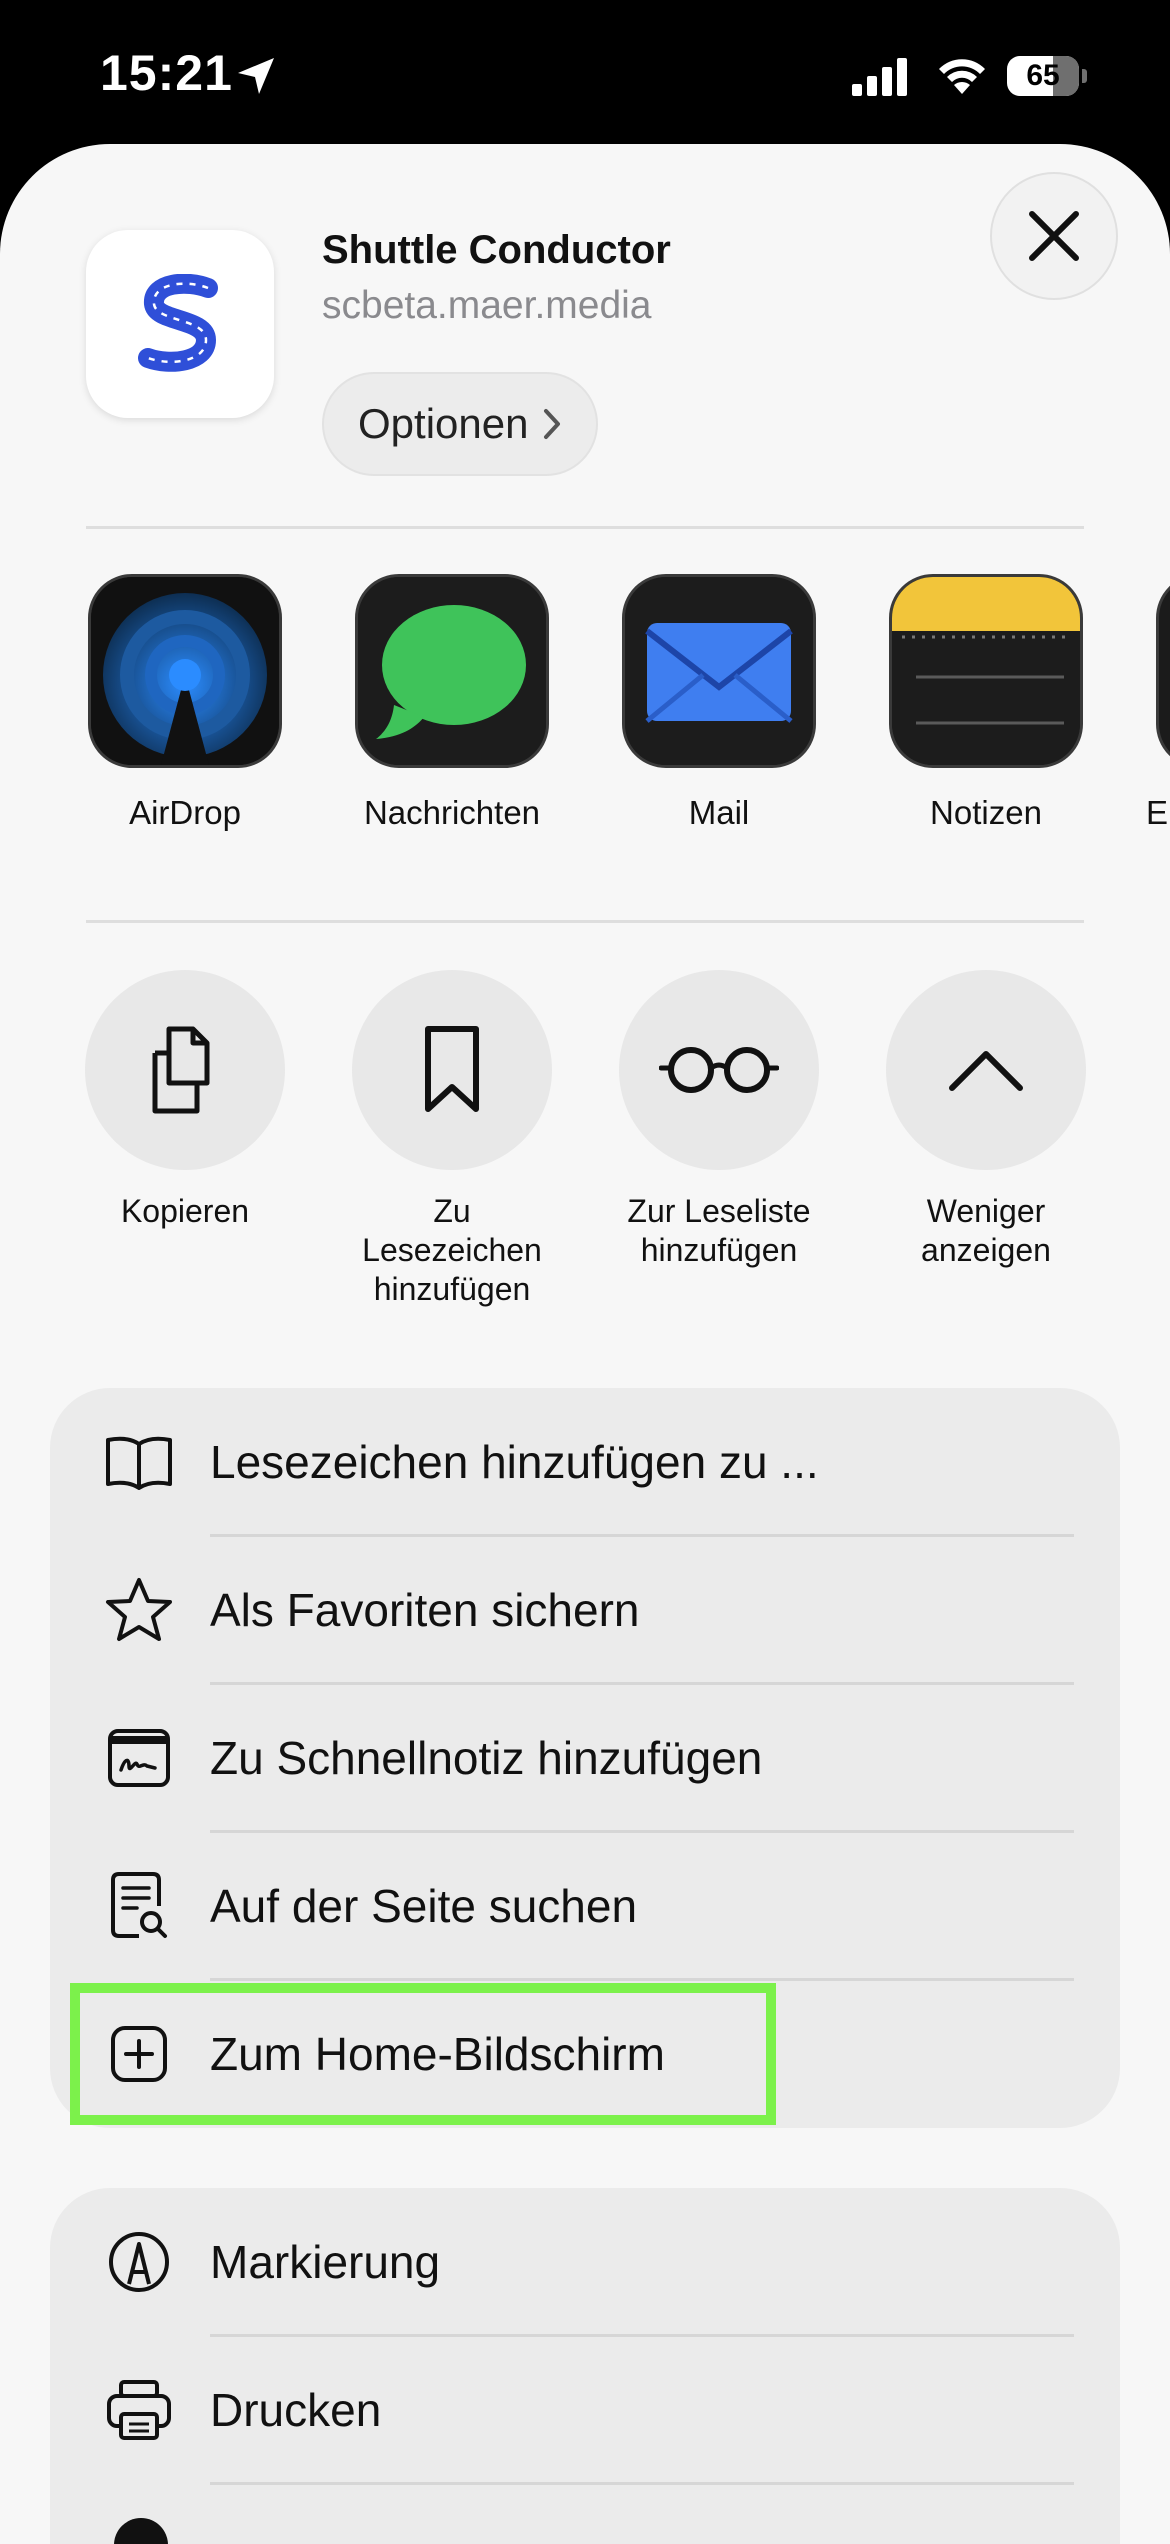  I want to click on share-app-label: AirDrop, so click(185, 812).